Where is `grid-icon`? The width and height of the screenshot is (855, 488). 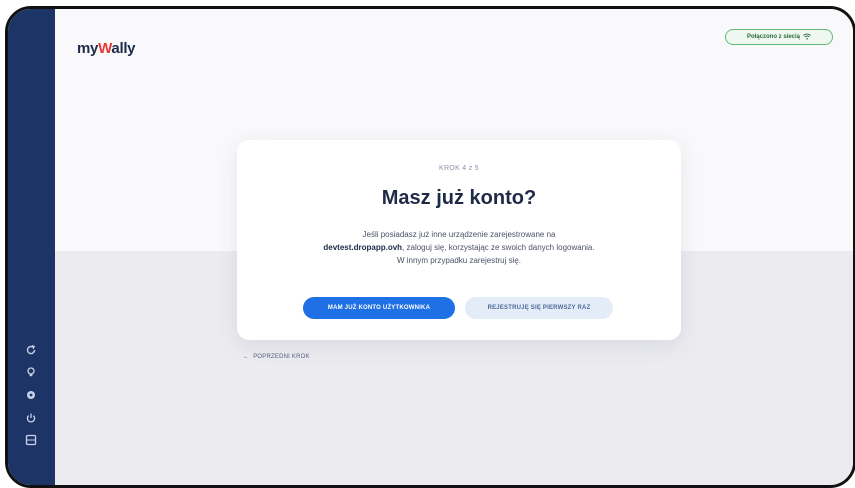
grid-icon is located at coordinates (31, 440).